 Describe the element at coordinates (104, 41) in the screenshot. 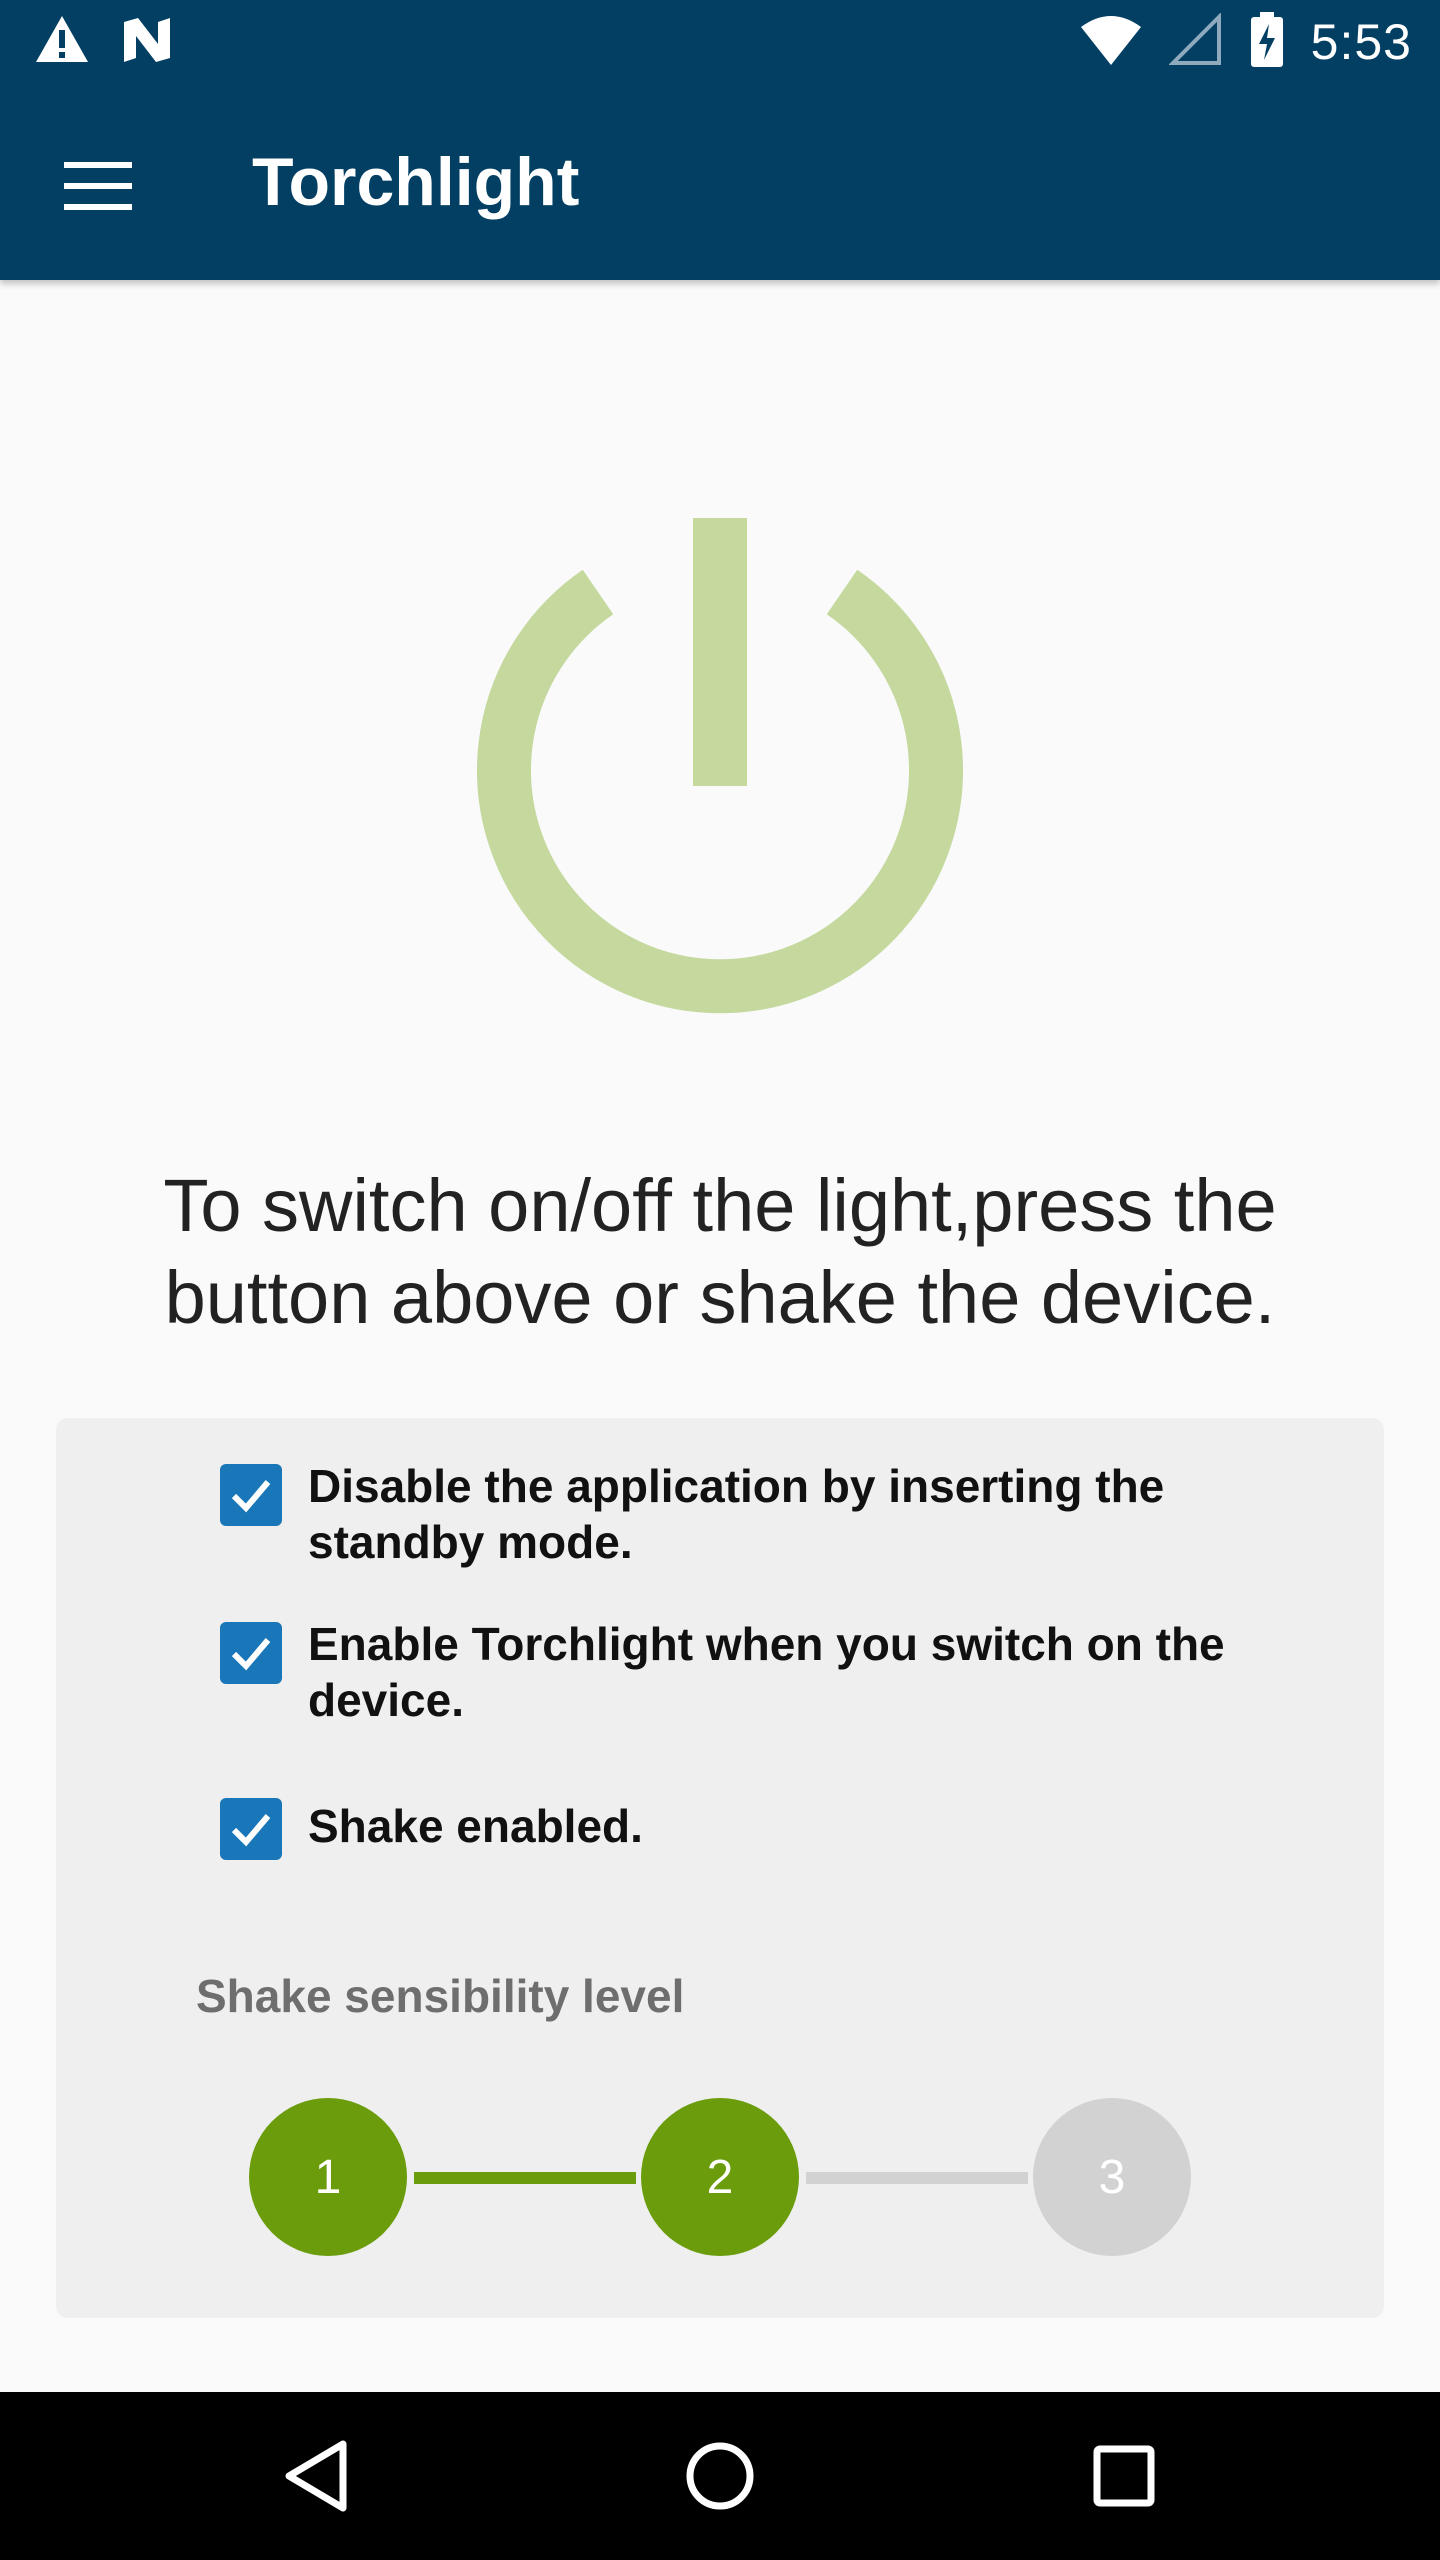

I see `status-left-icons` at that location.